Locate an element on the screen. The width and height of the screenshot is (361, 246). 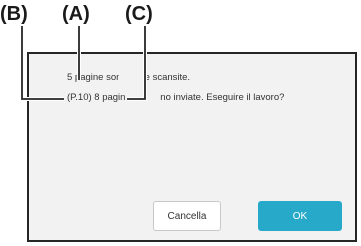
callout-c-label: (C) is located at coordinates (139, 14).